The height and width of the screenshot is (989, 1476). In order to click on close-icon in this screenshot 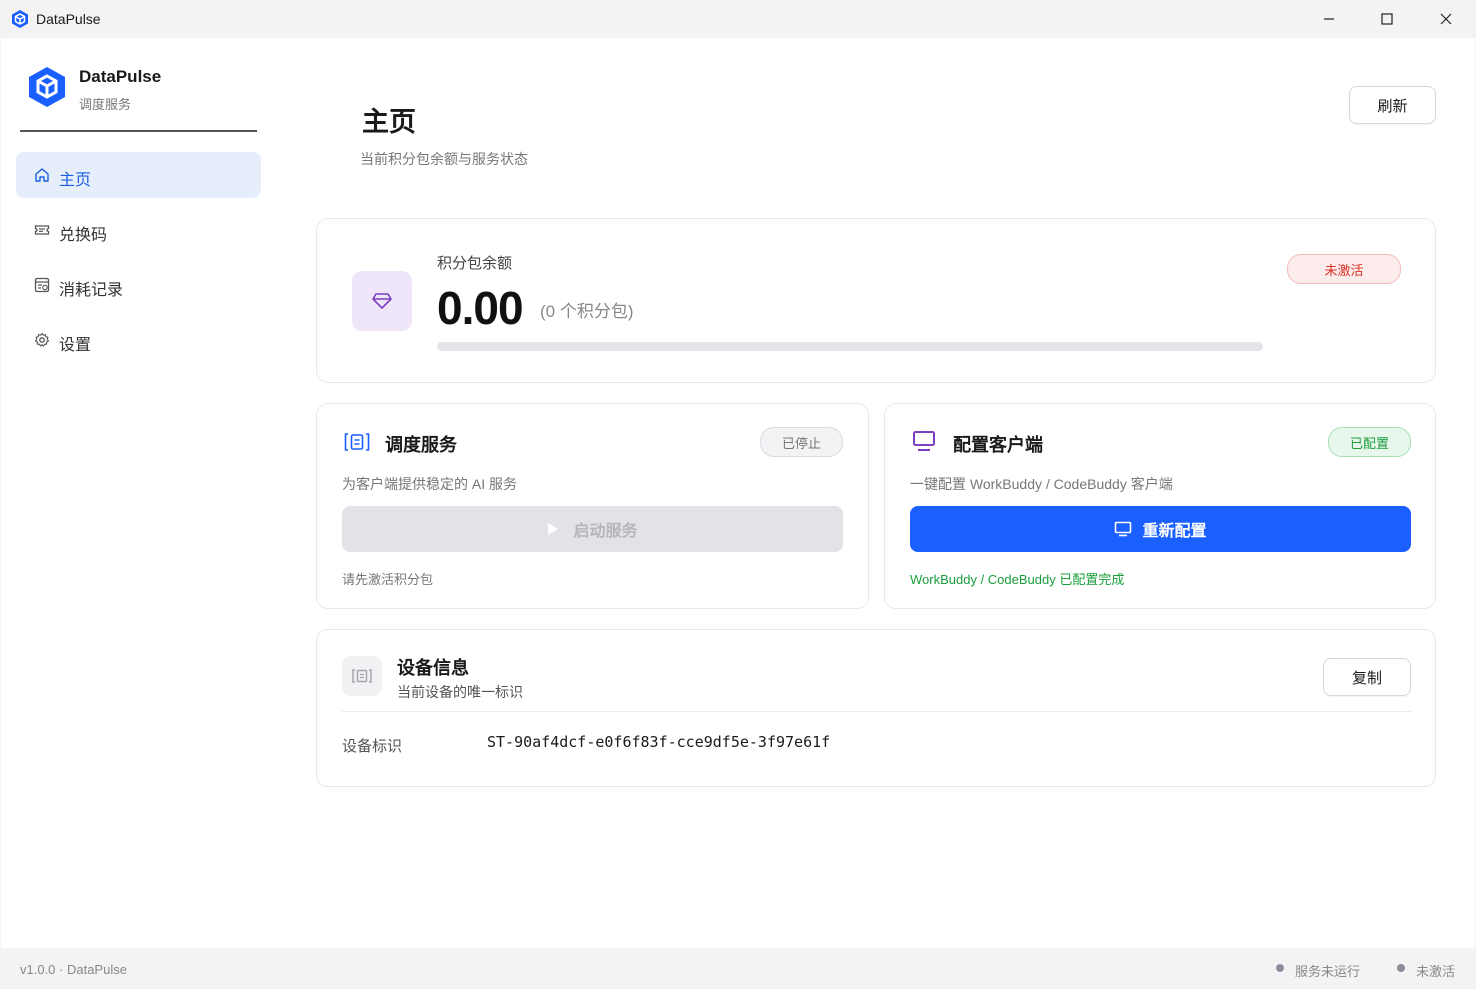, I will do `click(1446, 19)`.